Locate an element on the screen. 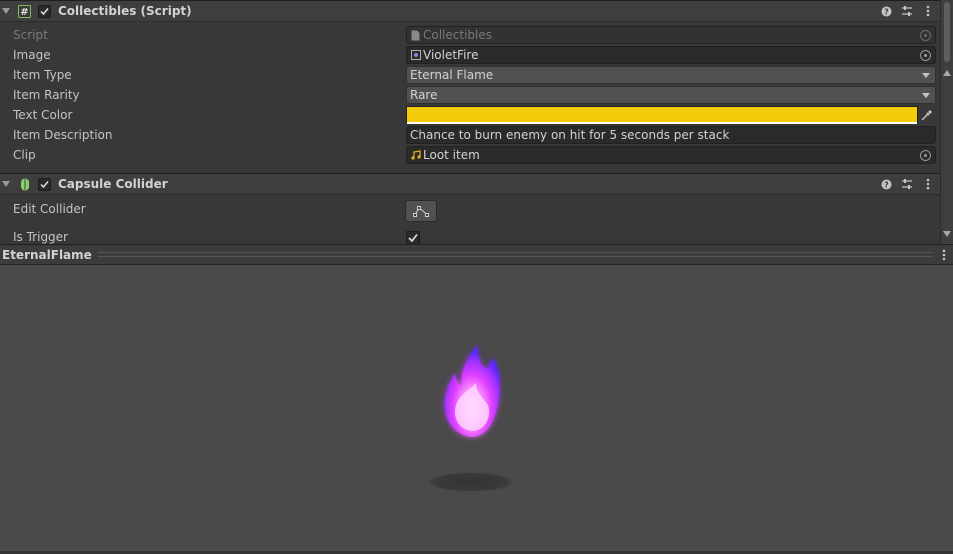 The height and width of the screenshot is (554, 953). field-row-image: Image VioletFire is located at coordinates (470, 55).